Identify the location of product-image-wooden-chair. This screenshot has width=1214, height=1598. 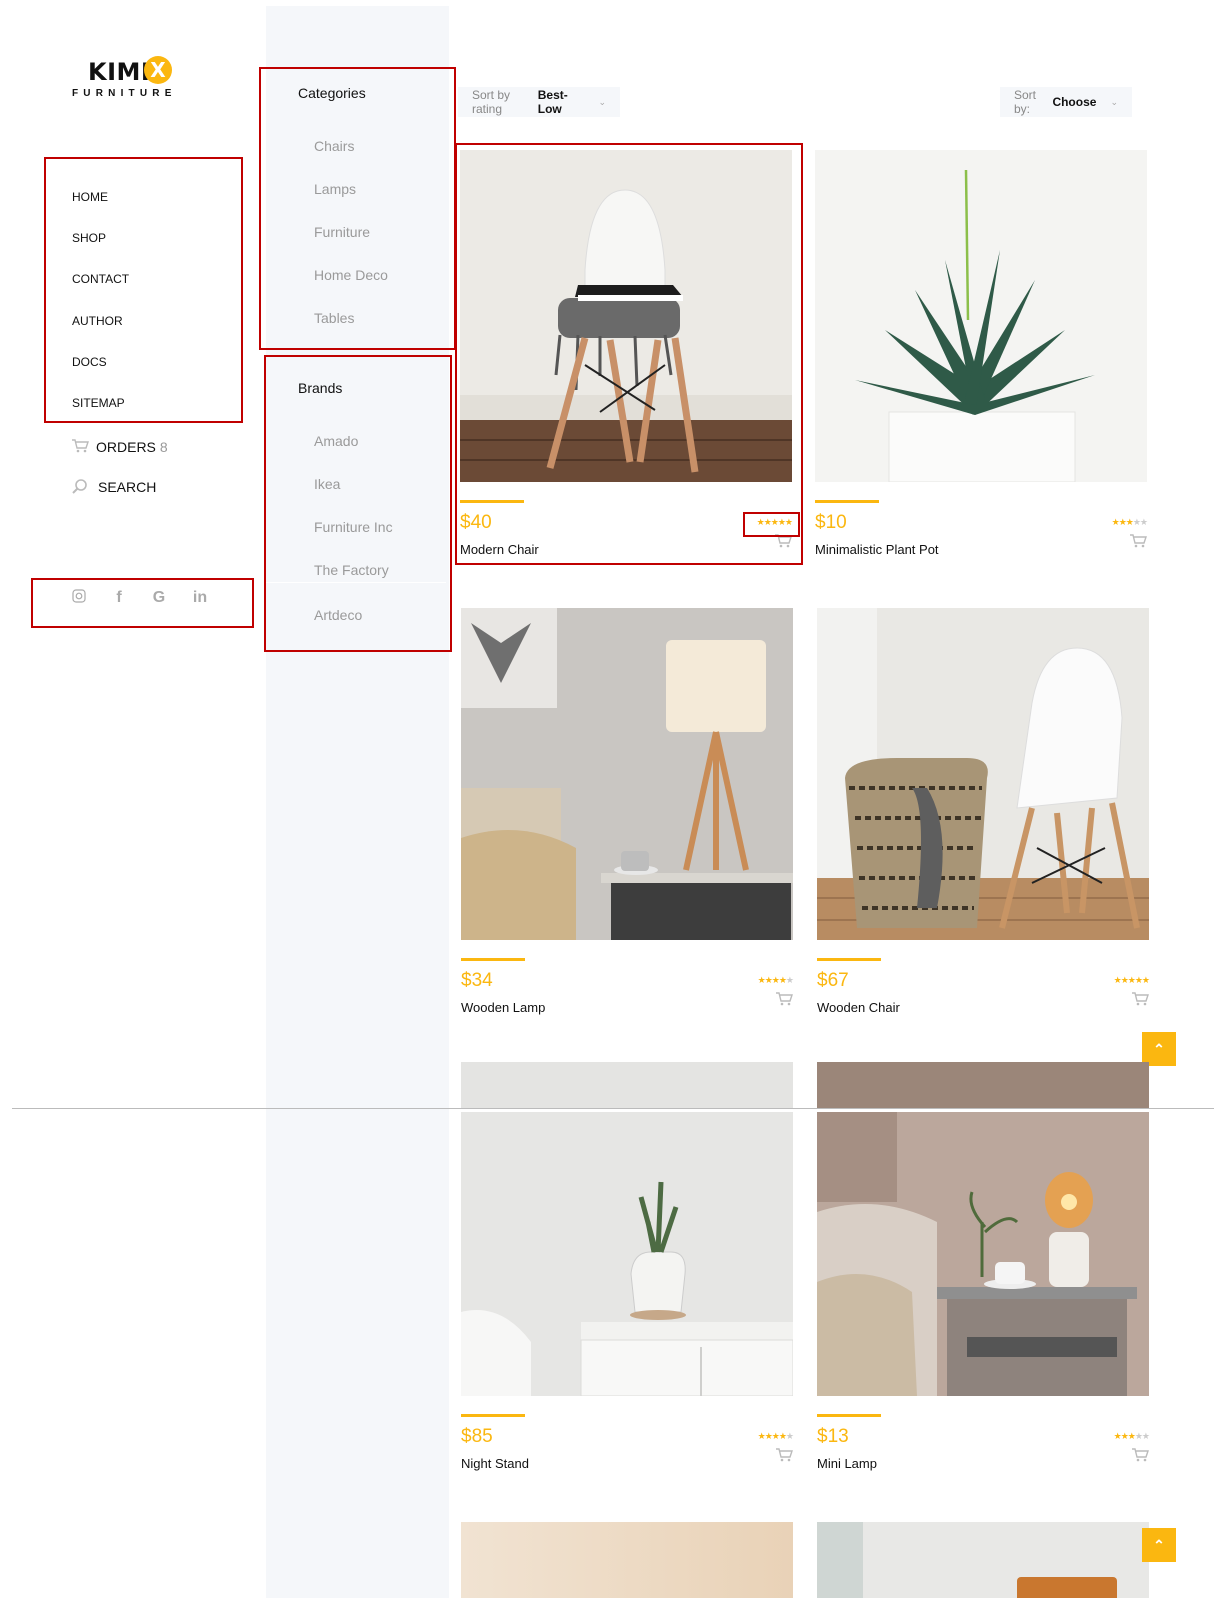
(983, 774).